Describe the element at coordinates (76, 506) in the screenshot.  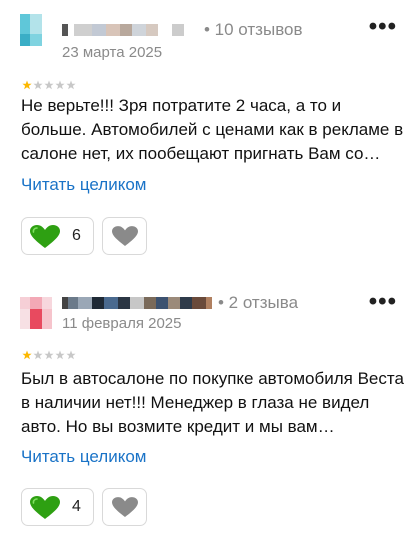
I see `like-count: 4` at that location.